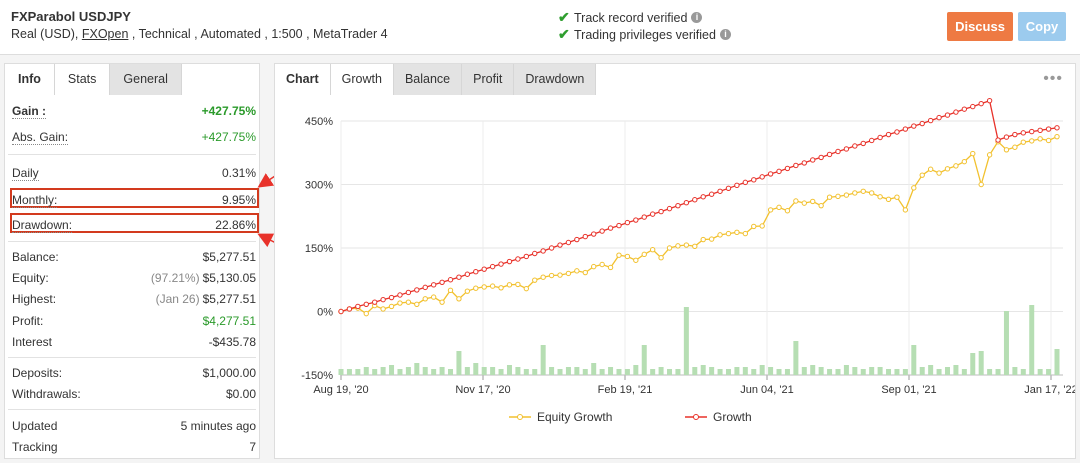  I want to click on copy-button: Copy, so click(1042, 26).